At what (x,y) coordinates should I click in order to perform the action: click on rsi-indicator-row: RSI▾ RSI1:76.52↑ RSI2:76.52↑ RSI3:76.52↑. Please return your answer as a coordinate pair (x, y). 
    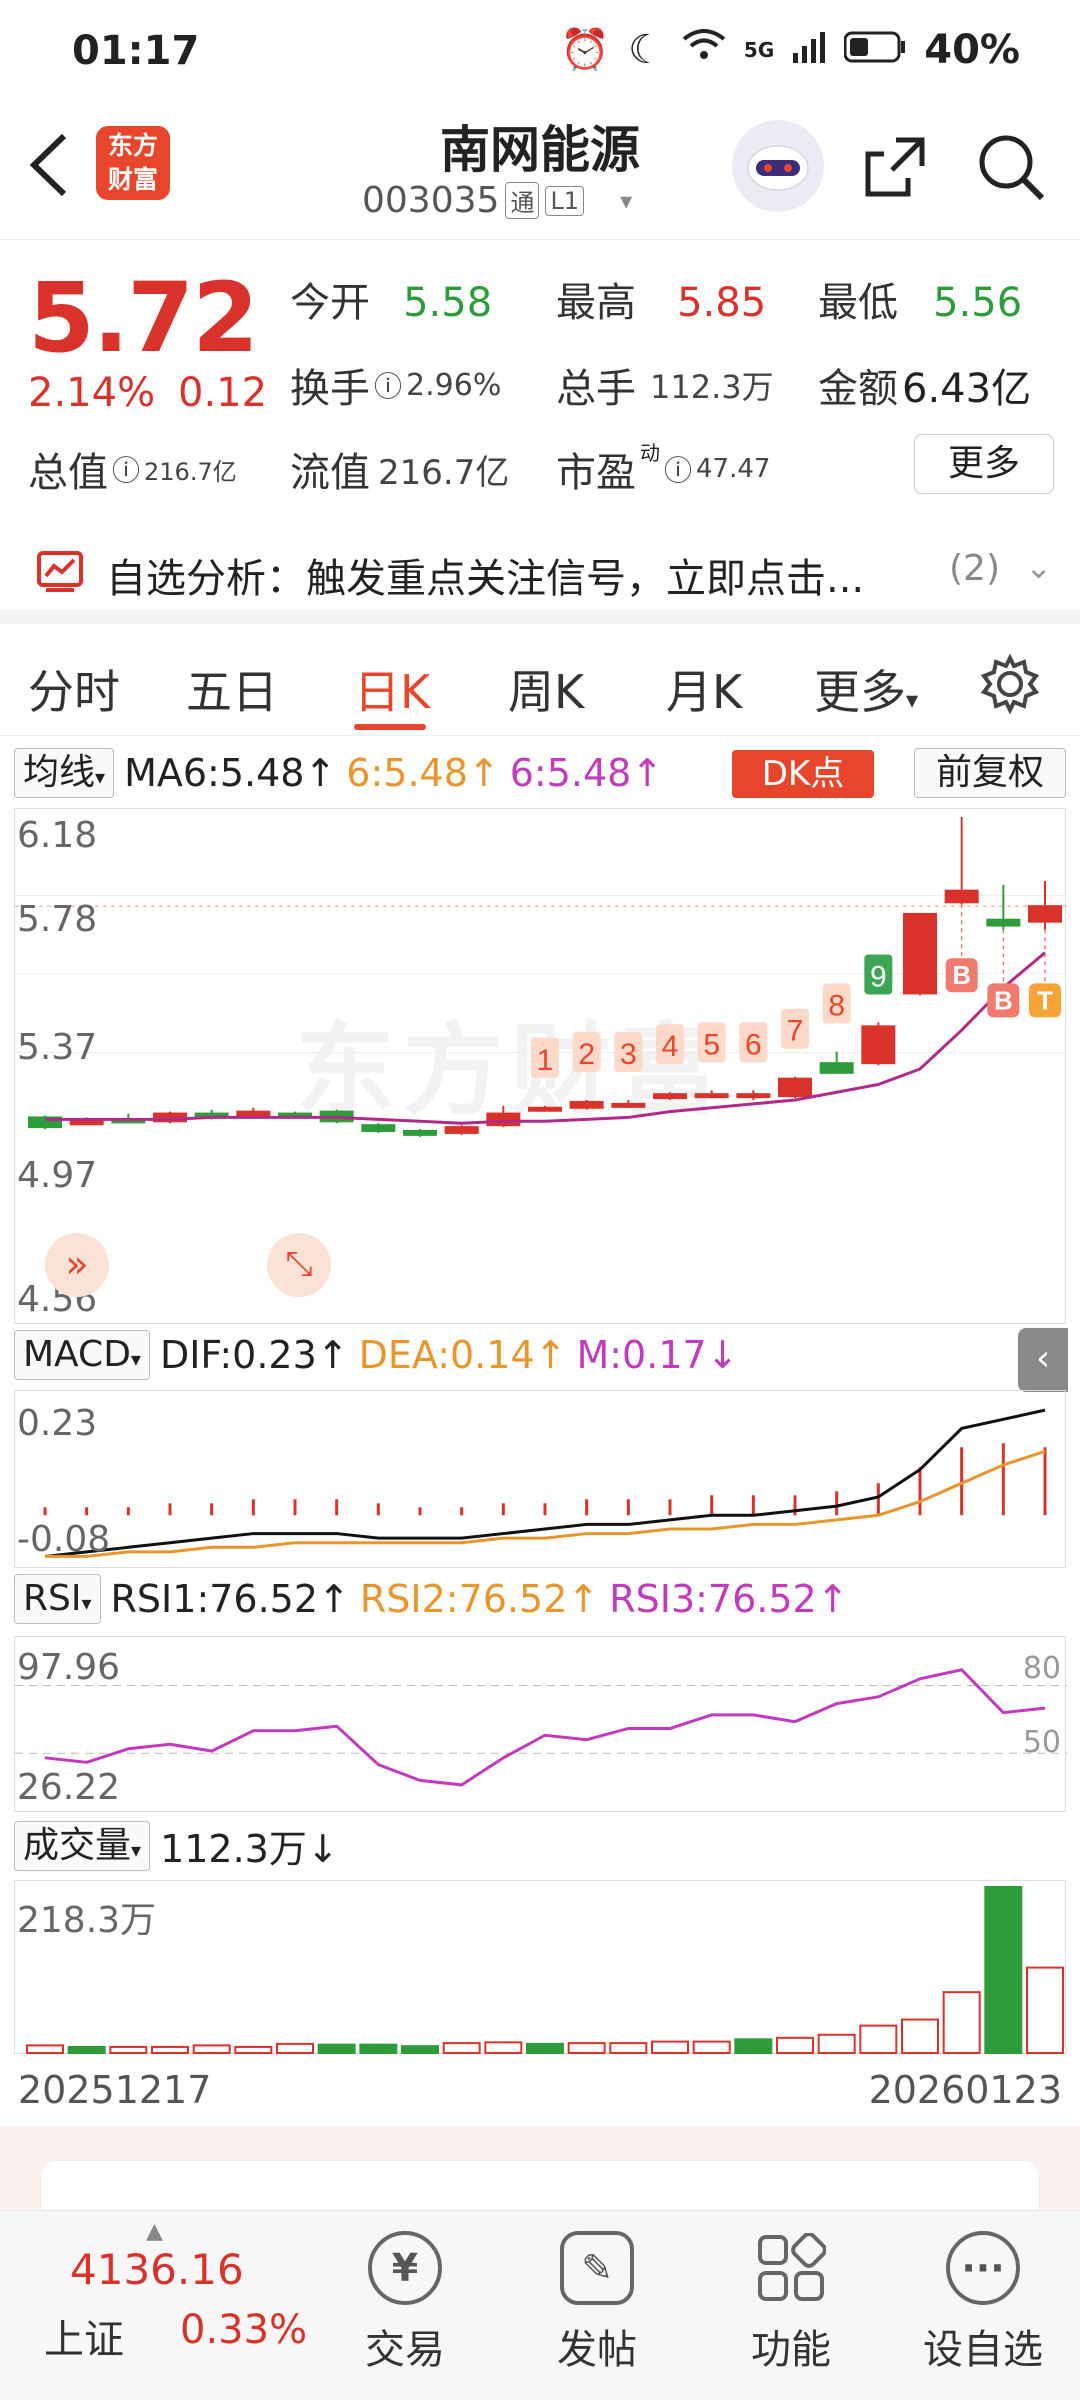
    Looking at the image, I should click on (431, 1599).